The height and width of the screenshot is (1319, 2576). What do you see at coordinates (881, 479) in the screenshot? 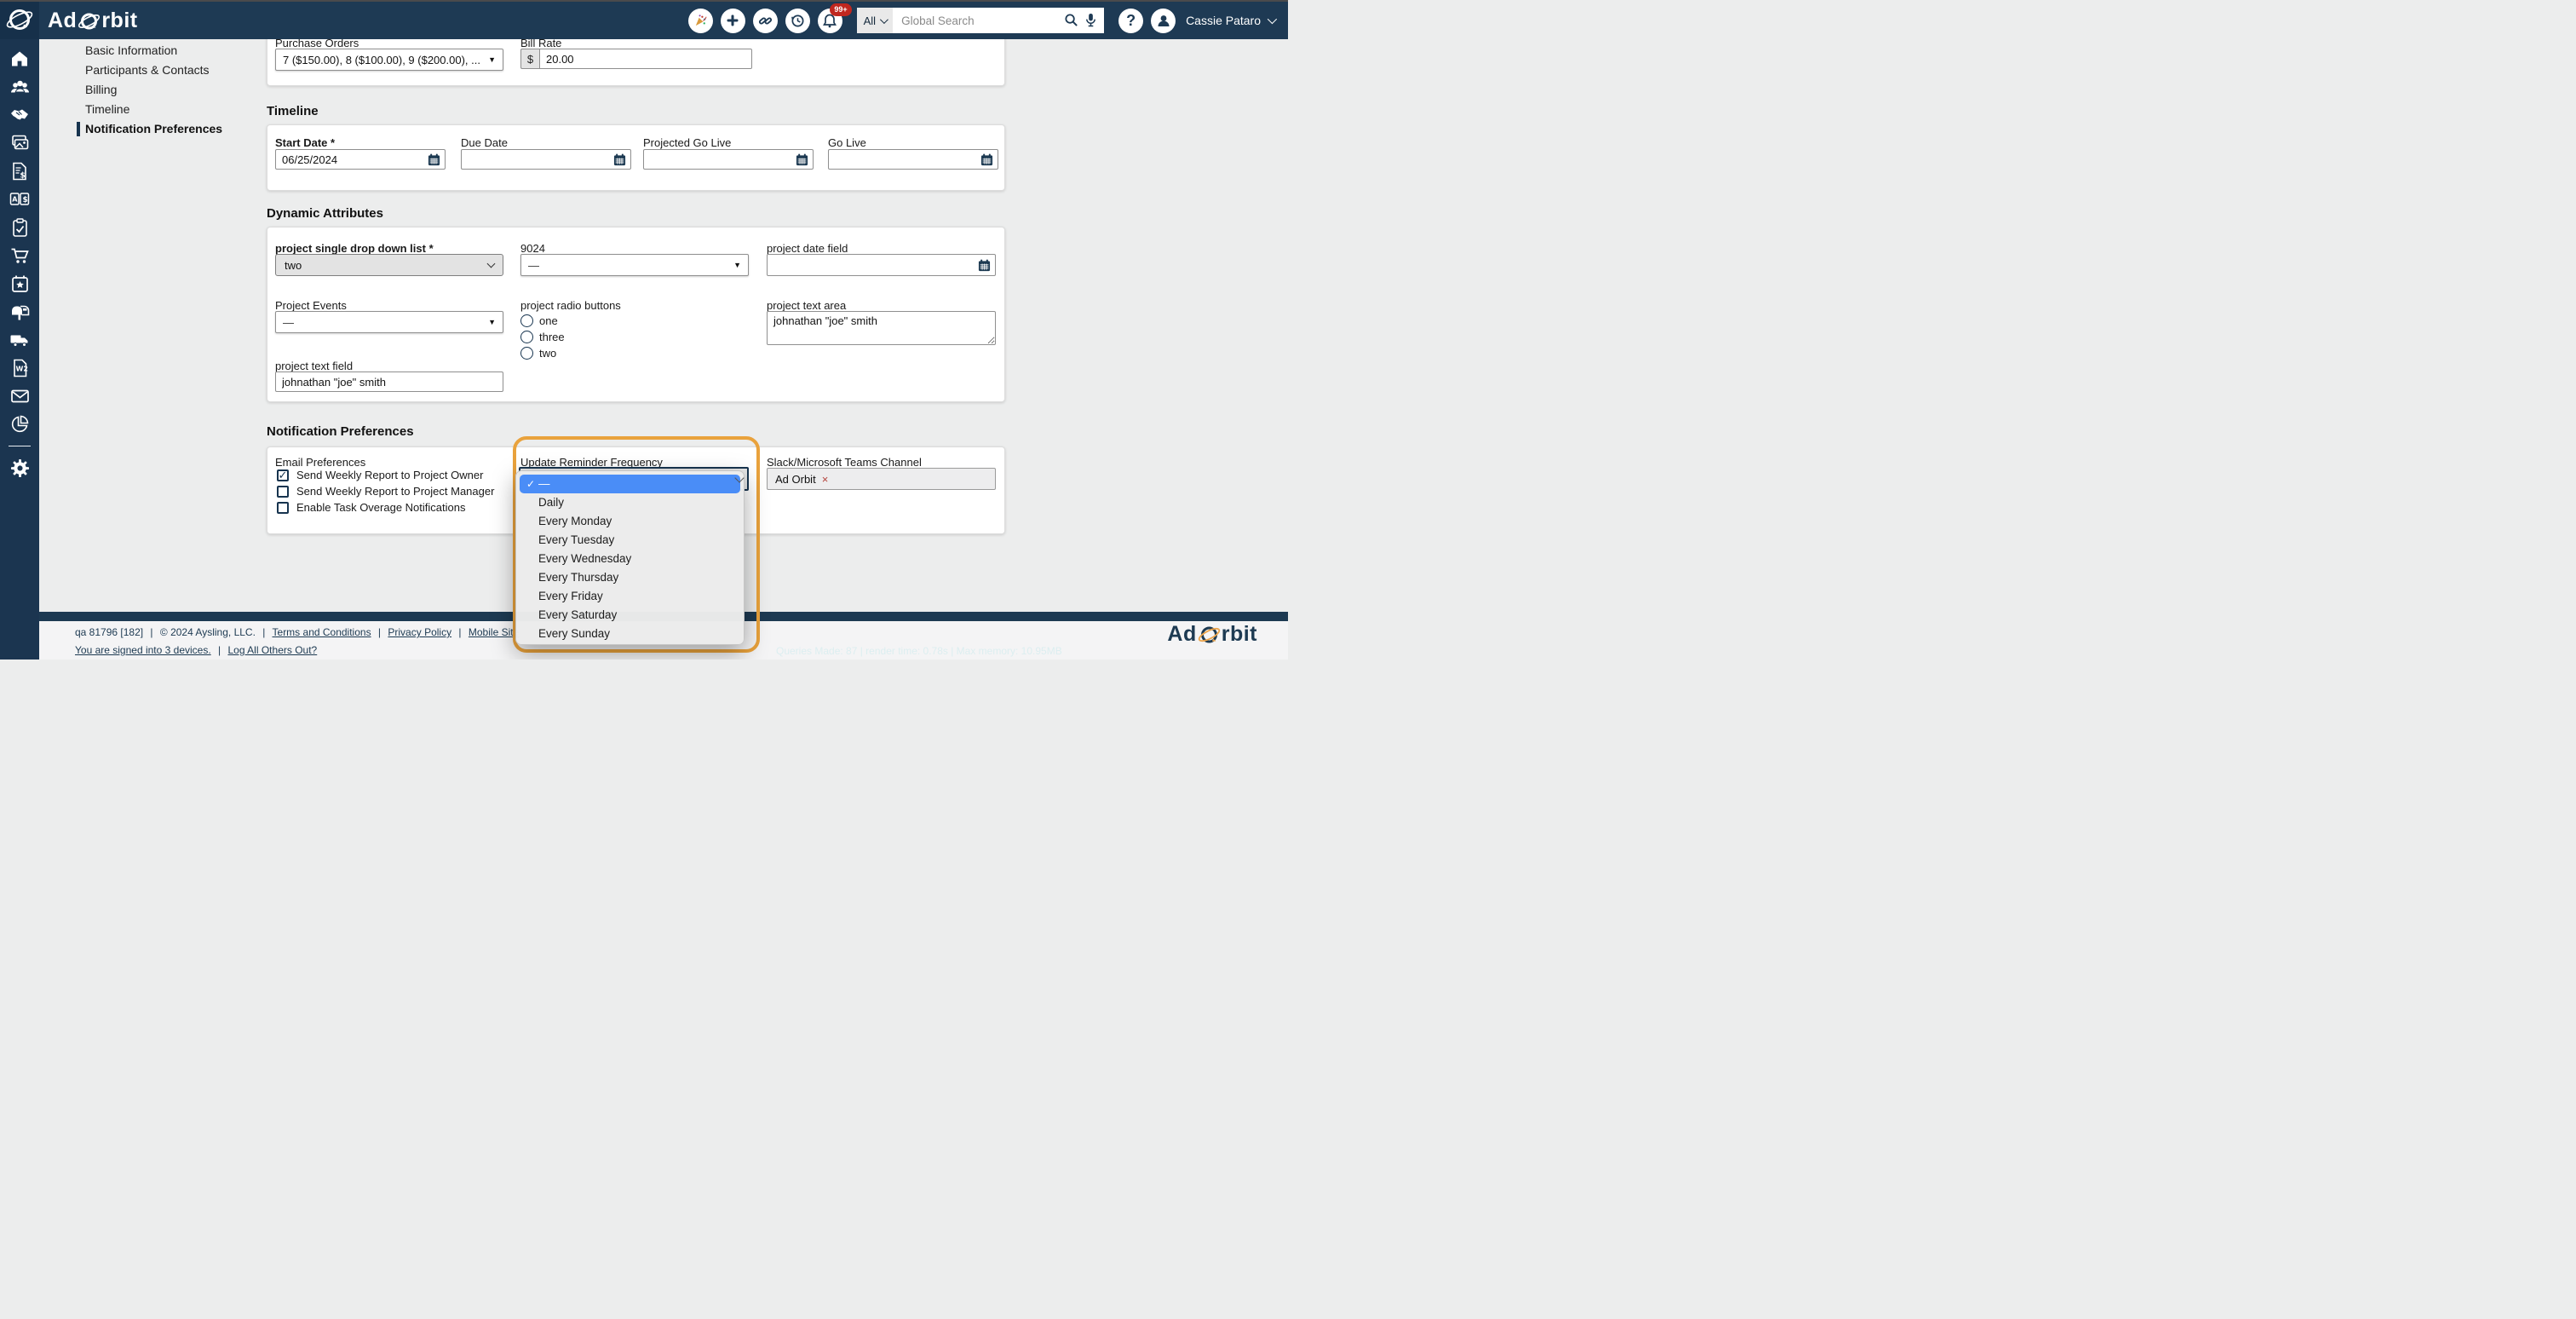
I see `slack-teams-channel-field: Ad Orbit ×` at bounding box center [881, 479].